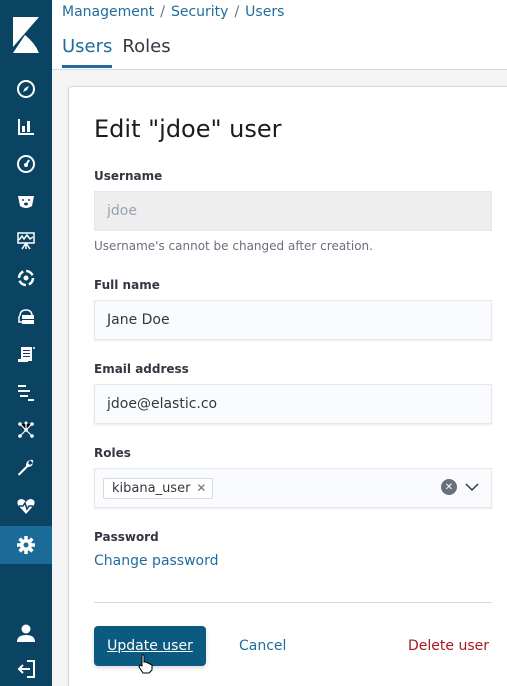  Describe the element at coordinates (200, 12) in the screenshot. I see `breadcrumb-security: Security` at that location.